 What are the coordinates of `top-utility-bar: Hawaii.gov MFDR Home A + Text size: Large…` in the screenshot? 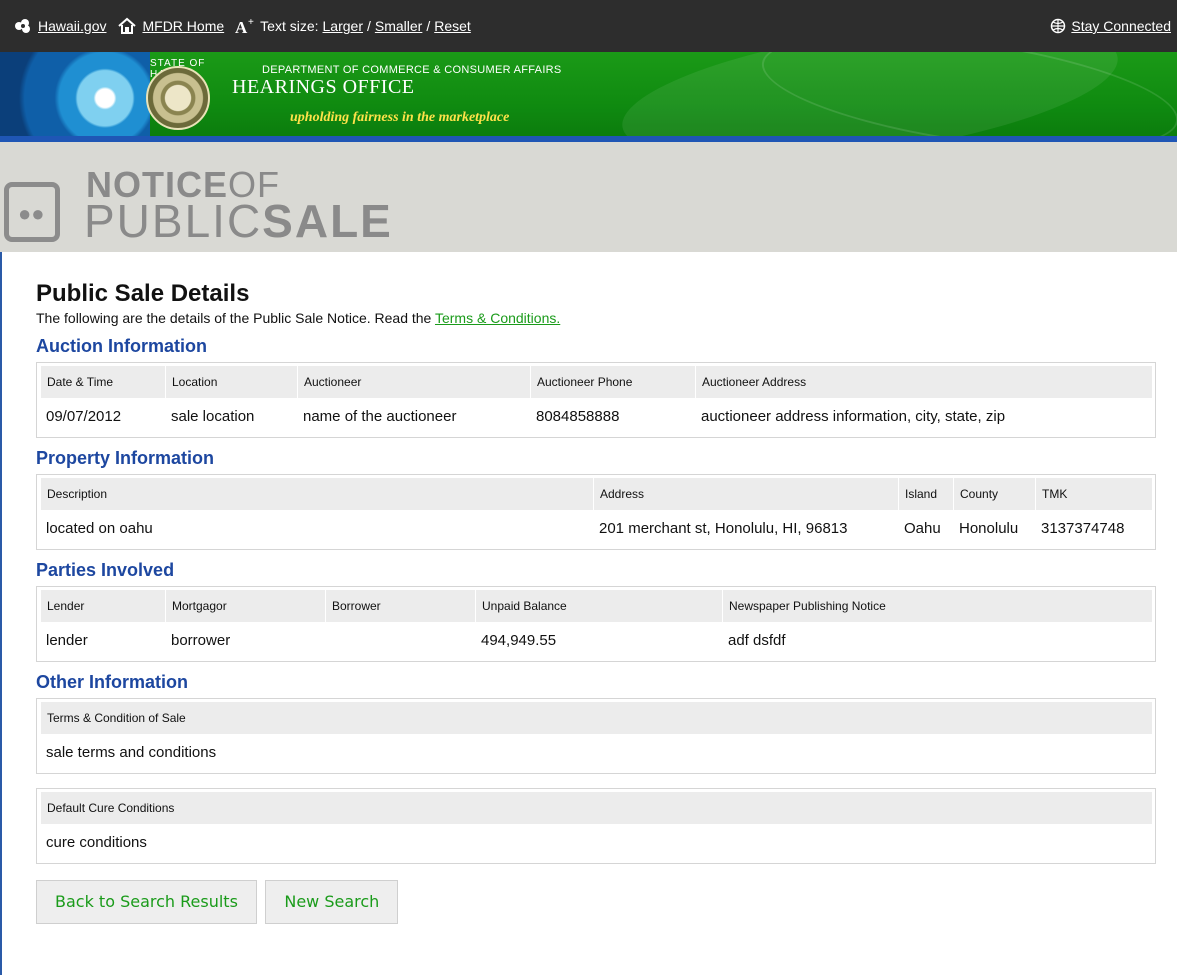 It's located at (588, 26).